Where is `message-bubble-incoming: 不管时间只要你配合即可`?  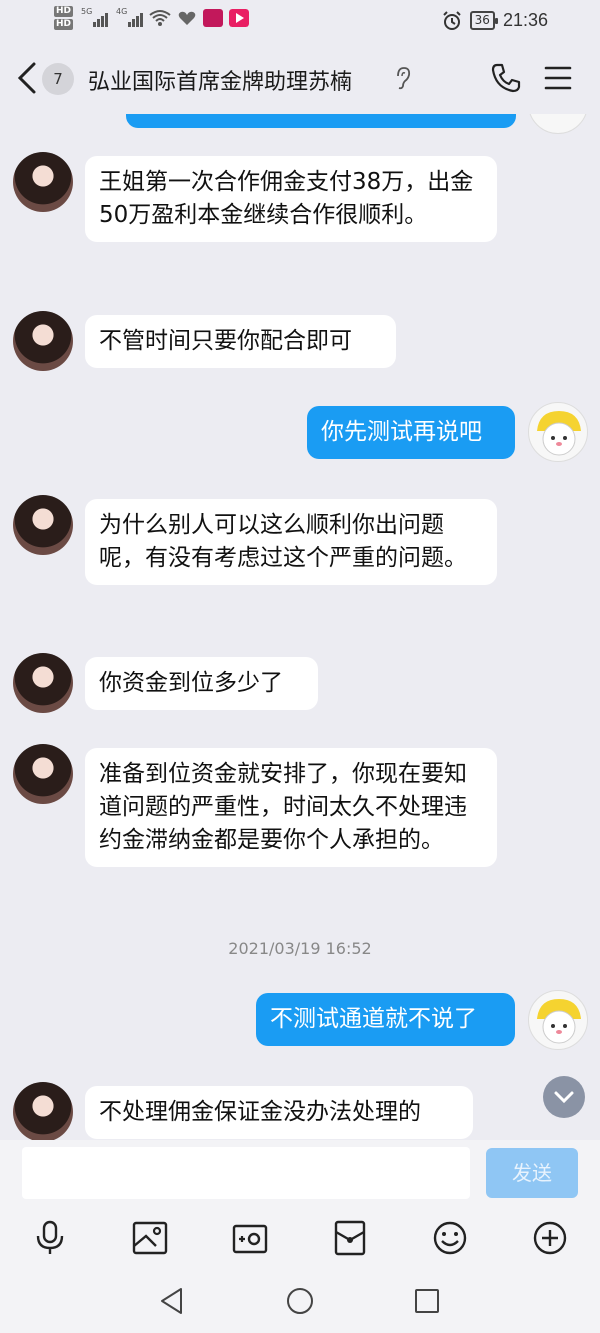
message-bubble-incoming: 不管时间只要你配合即可 is located at coordinates (240, 341).